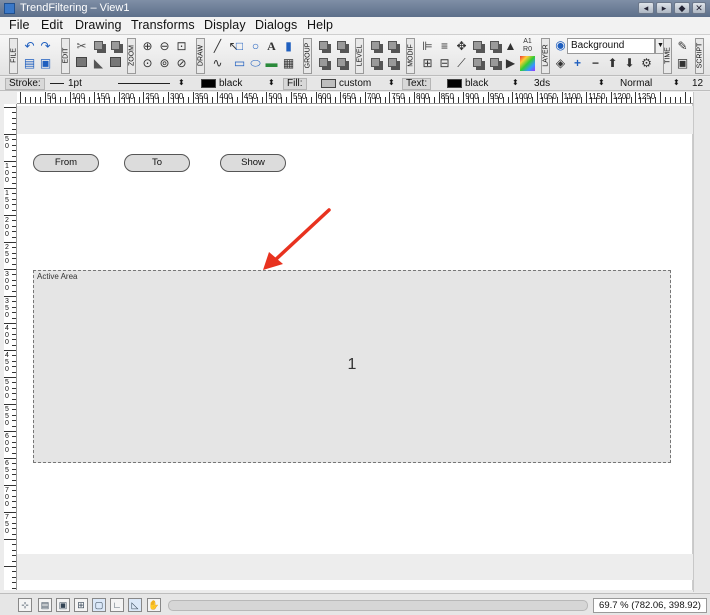 Image resolution: width=710 pixels, height=615 pixels. What do you see at coordinates (239, 46) in the screenshot?
I see `rectangle-tool-icon: □` at bounding box center [239, 46].